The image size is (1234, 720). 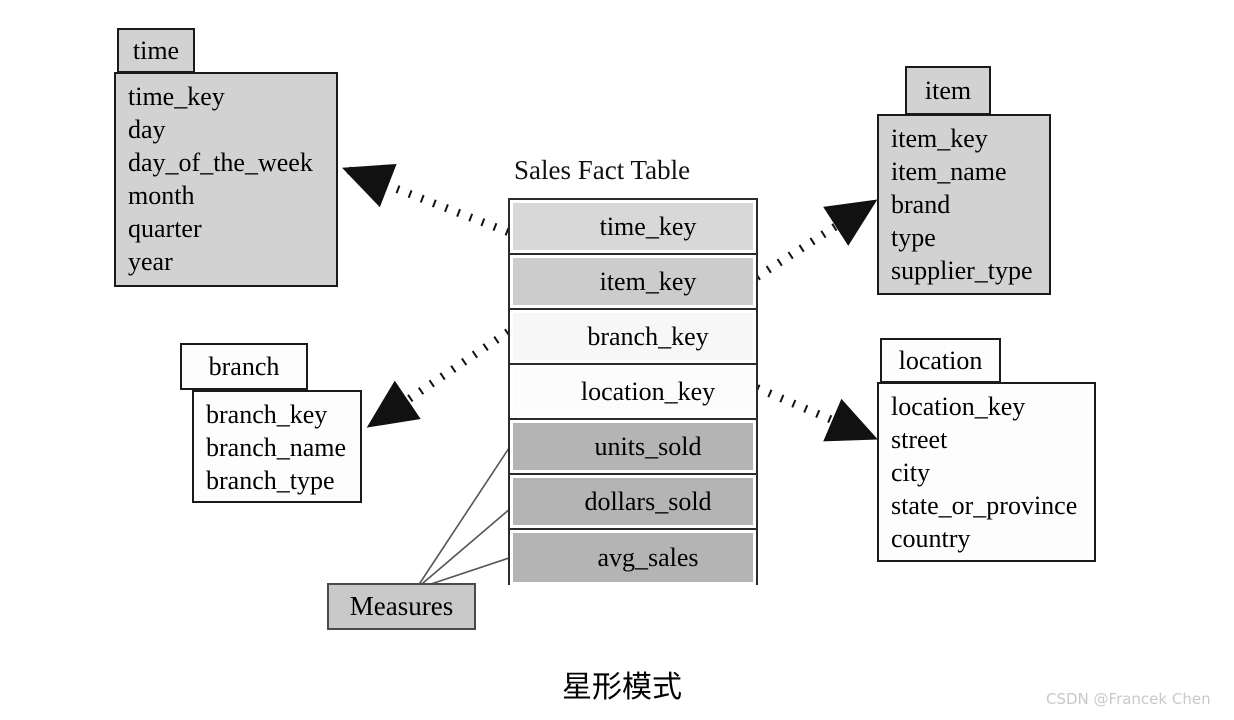 What do you see at coordinates (816, 240) in the screenshot?
I see `link-item` at bounding box center [816, 240].